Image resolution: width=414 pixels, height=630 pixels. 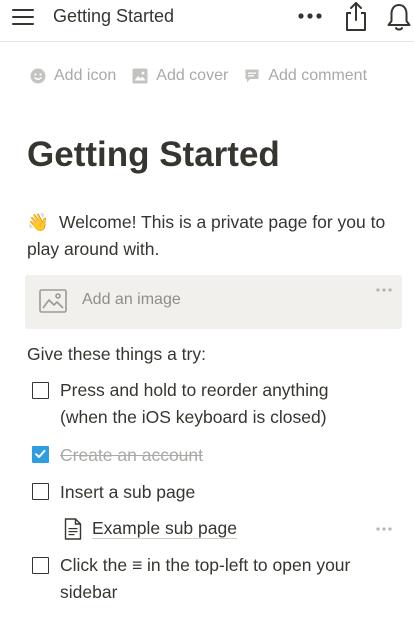 What do you see at coordinates (153, 155) in the screenshot?
I see `page-title: Getting Started` at bounding box center [153, 155].